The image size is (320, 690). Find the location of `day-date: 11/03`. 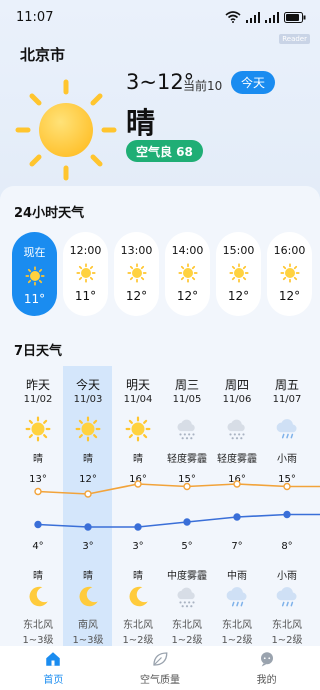

day-date: 11/03 is located at coordinates (88, 399).